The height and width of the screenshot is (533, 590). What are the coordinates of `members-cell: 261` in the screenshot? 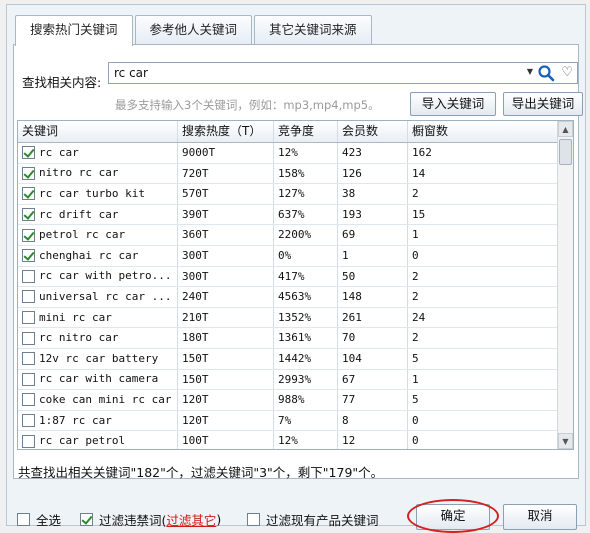 It's located at (373, 317).